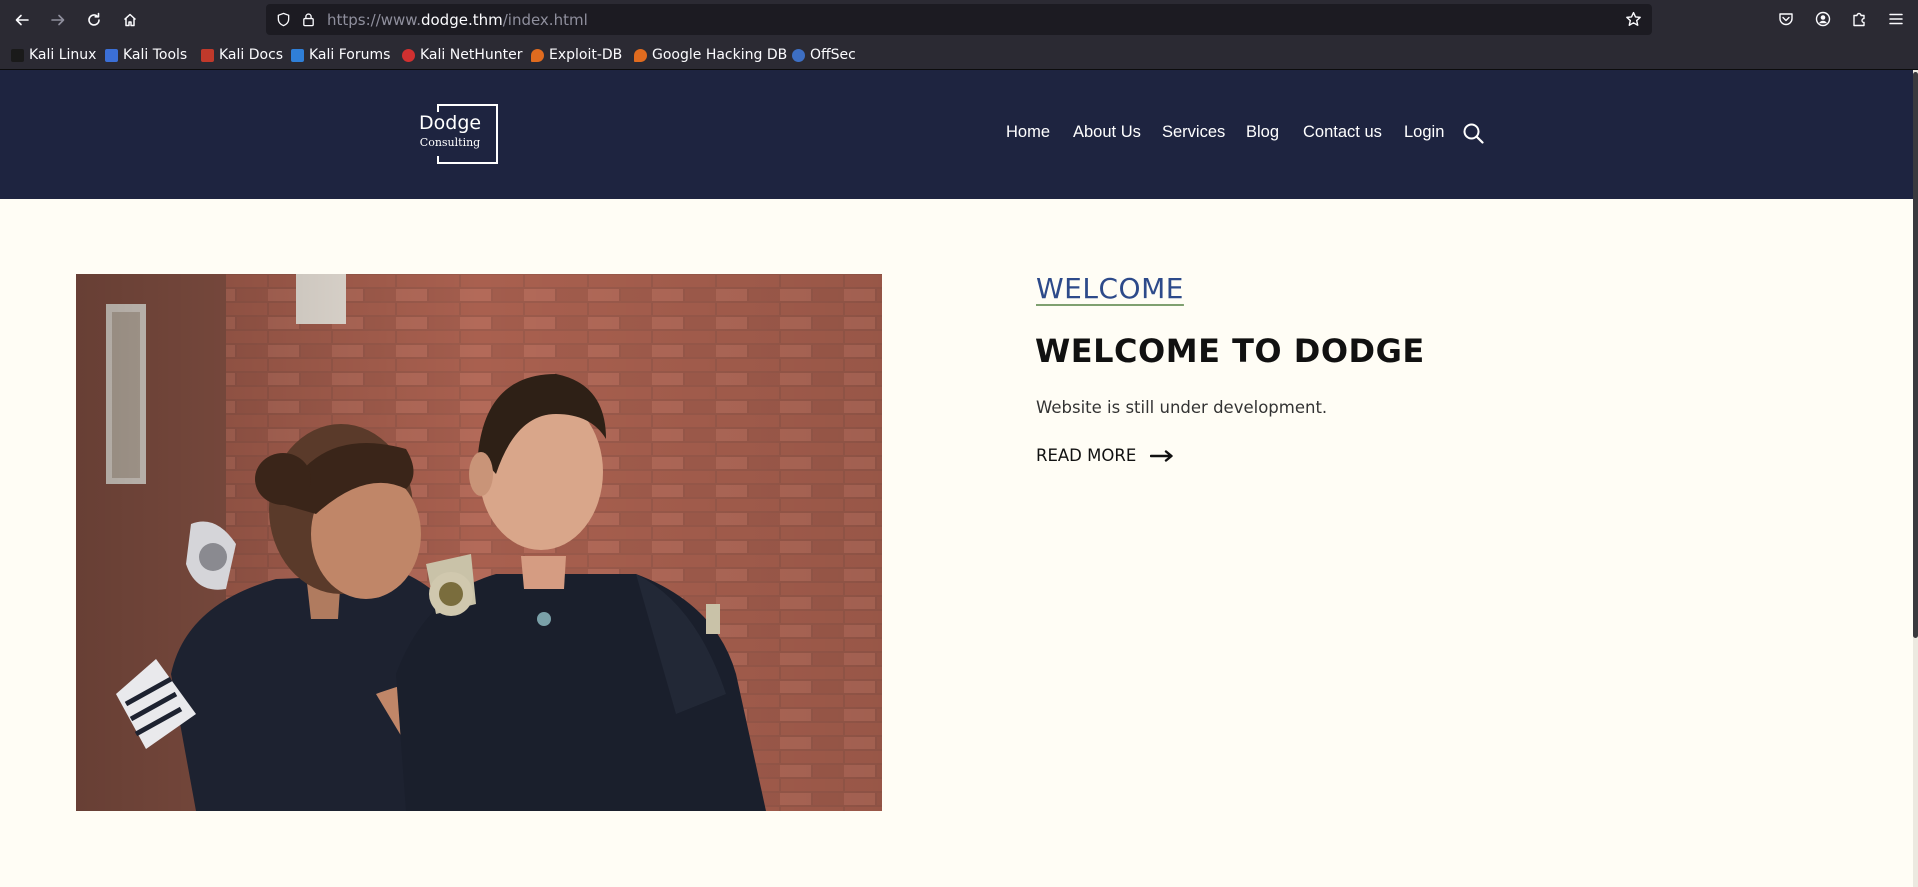 Image resolution: width=1918 pixels, height=887 pixels. I want to click on bookmark-kali-linux: Kali Linux, so click(53, 55).